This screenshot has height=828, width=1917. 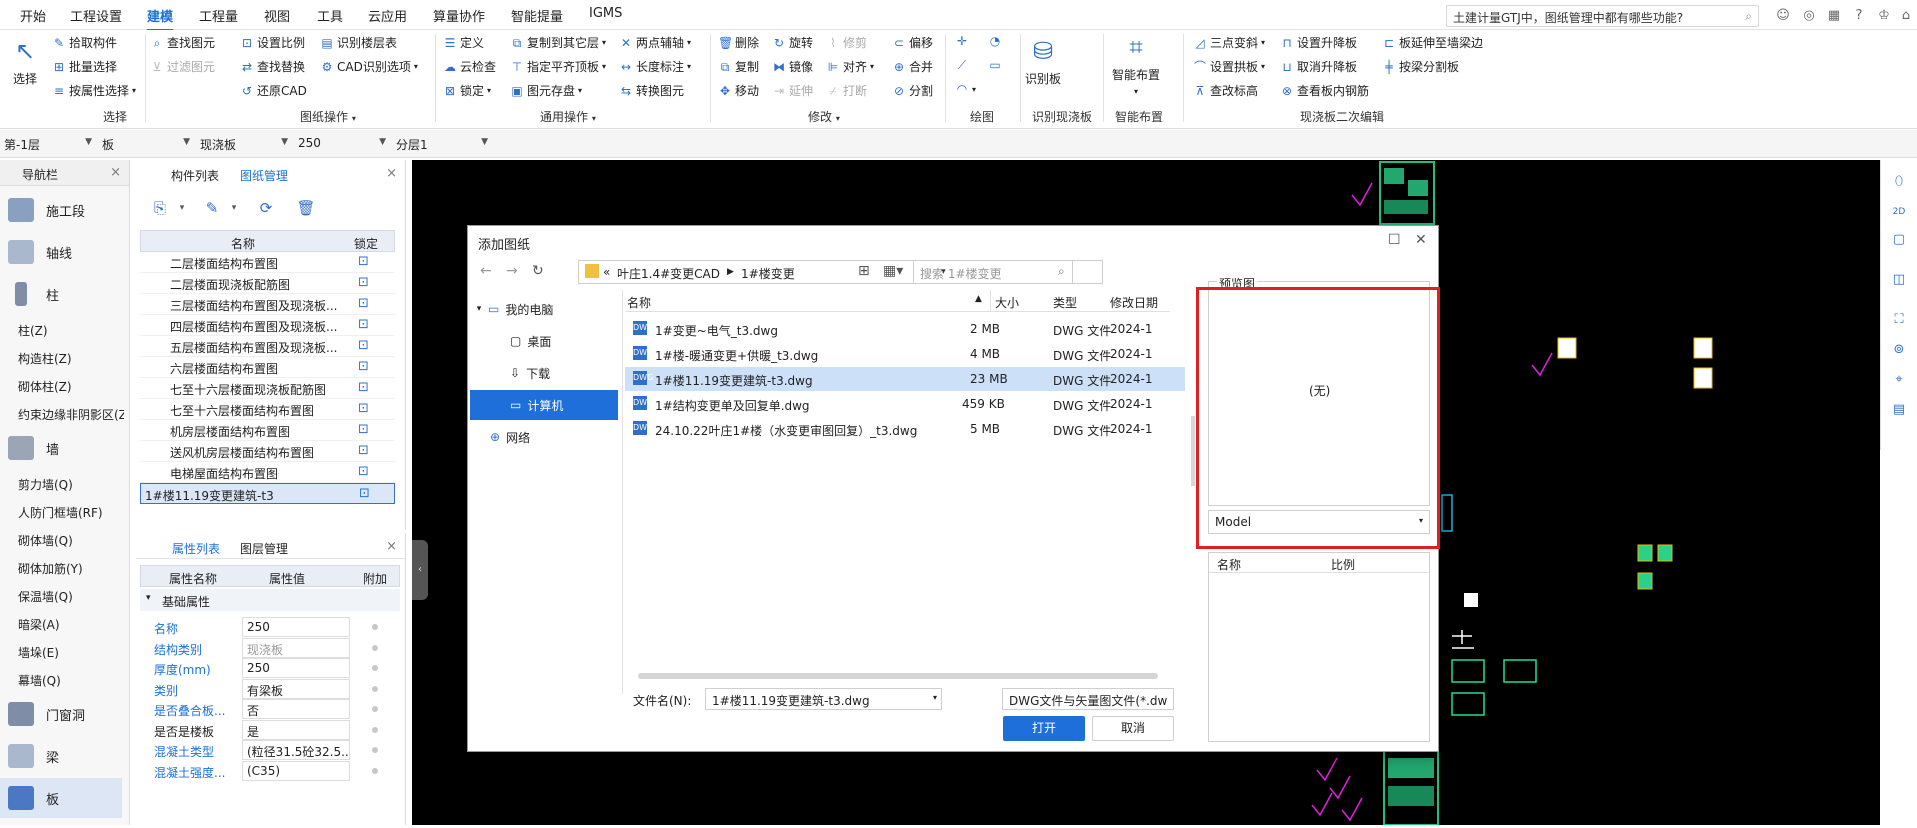 I want to click on tab-component-list: 构件列表, so click(x=195, y=175).